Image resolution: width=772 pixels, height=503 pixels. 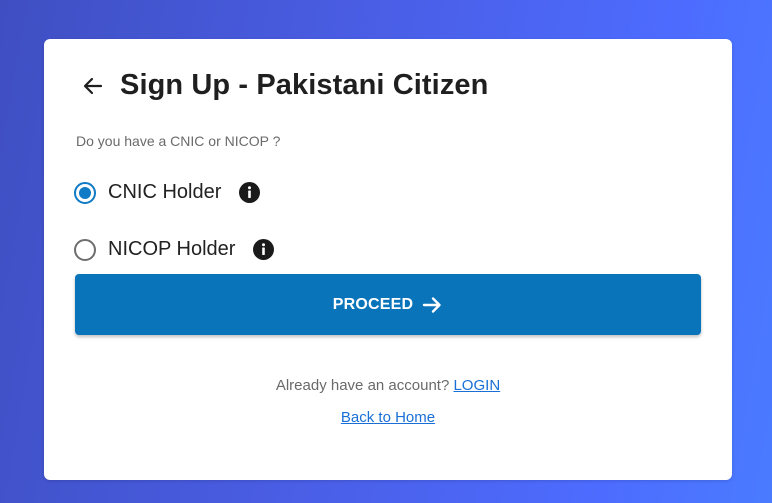 I want to click on proceed-label: PROCEED, so click(x=373, y=304).